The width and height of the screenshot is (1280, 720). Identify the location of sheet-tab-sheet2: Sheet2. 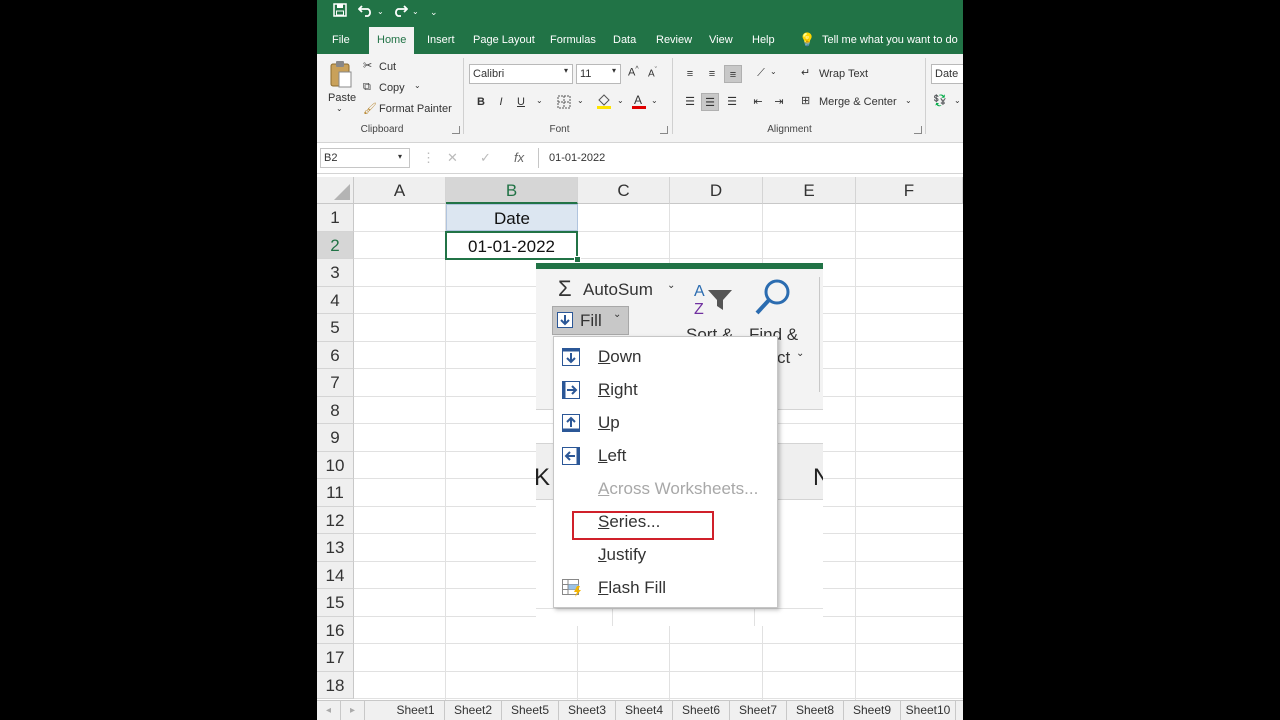
(473, 710).